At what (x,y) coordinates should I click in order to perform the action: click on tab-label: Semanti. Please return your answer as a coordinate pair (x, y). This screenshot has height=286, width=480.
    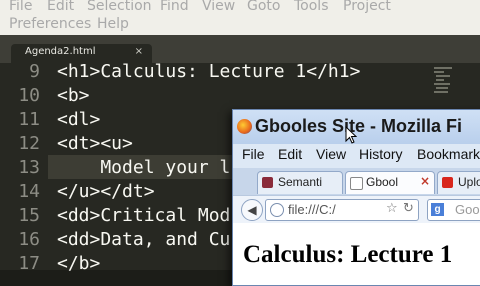
    Looking at the image, I should click on (300, 182).